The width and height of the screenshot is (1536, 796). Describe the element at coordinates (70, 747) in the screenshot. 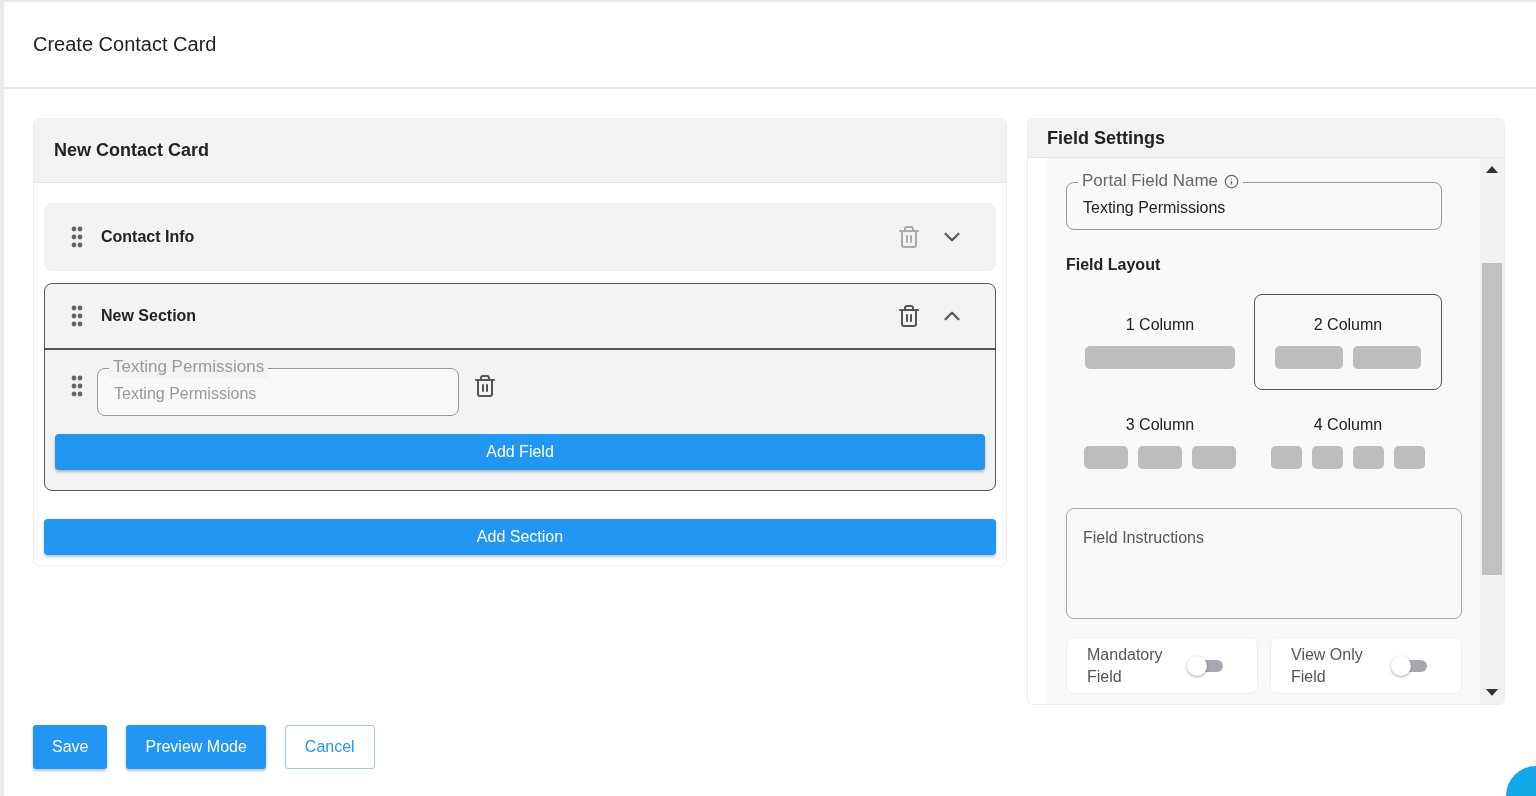

I see `primary-button: Save` at that location.